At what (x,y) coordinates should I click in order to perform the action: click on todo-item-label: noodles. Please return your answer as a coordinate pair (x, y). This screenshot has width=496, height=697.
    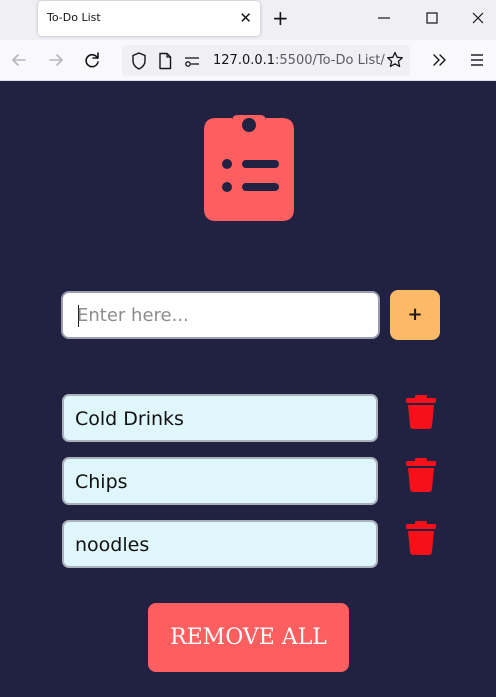
    Looking at the image, I should click on (112, 545).